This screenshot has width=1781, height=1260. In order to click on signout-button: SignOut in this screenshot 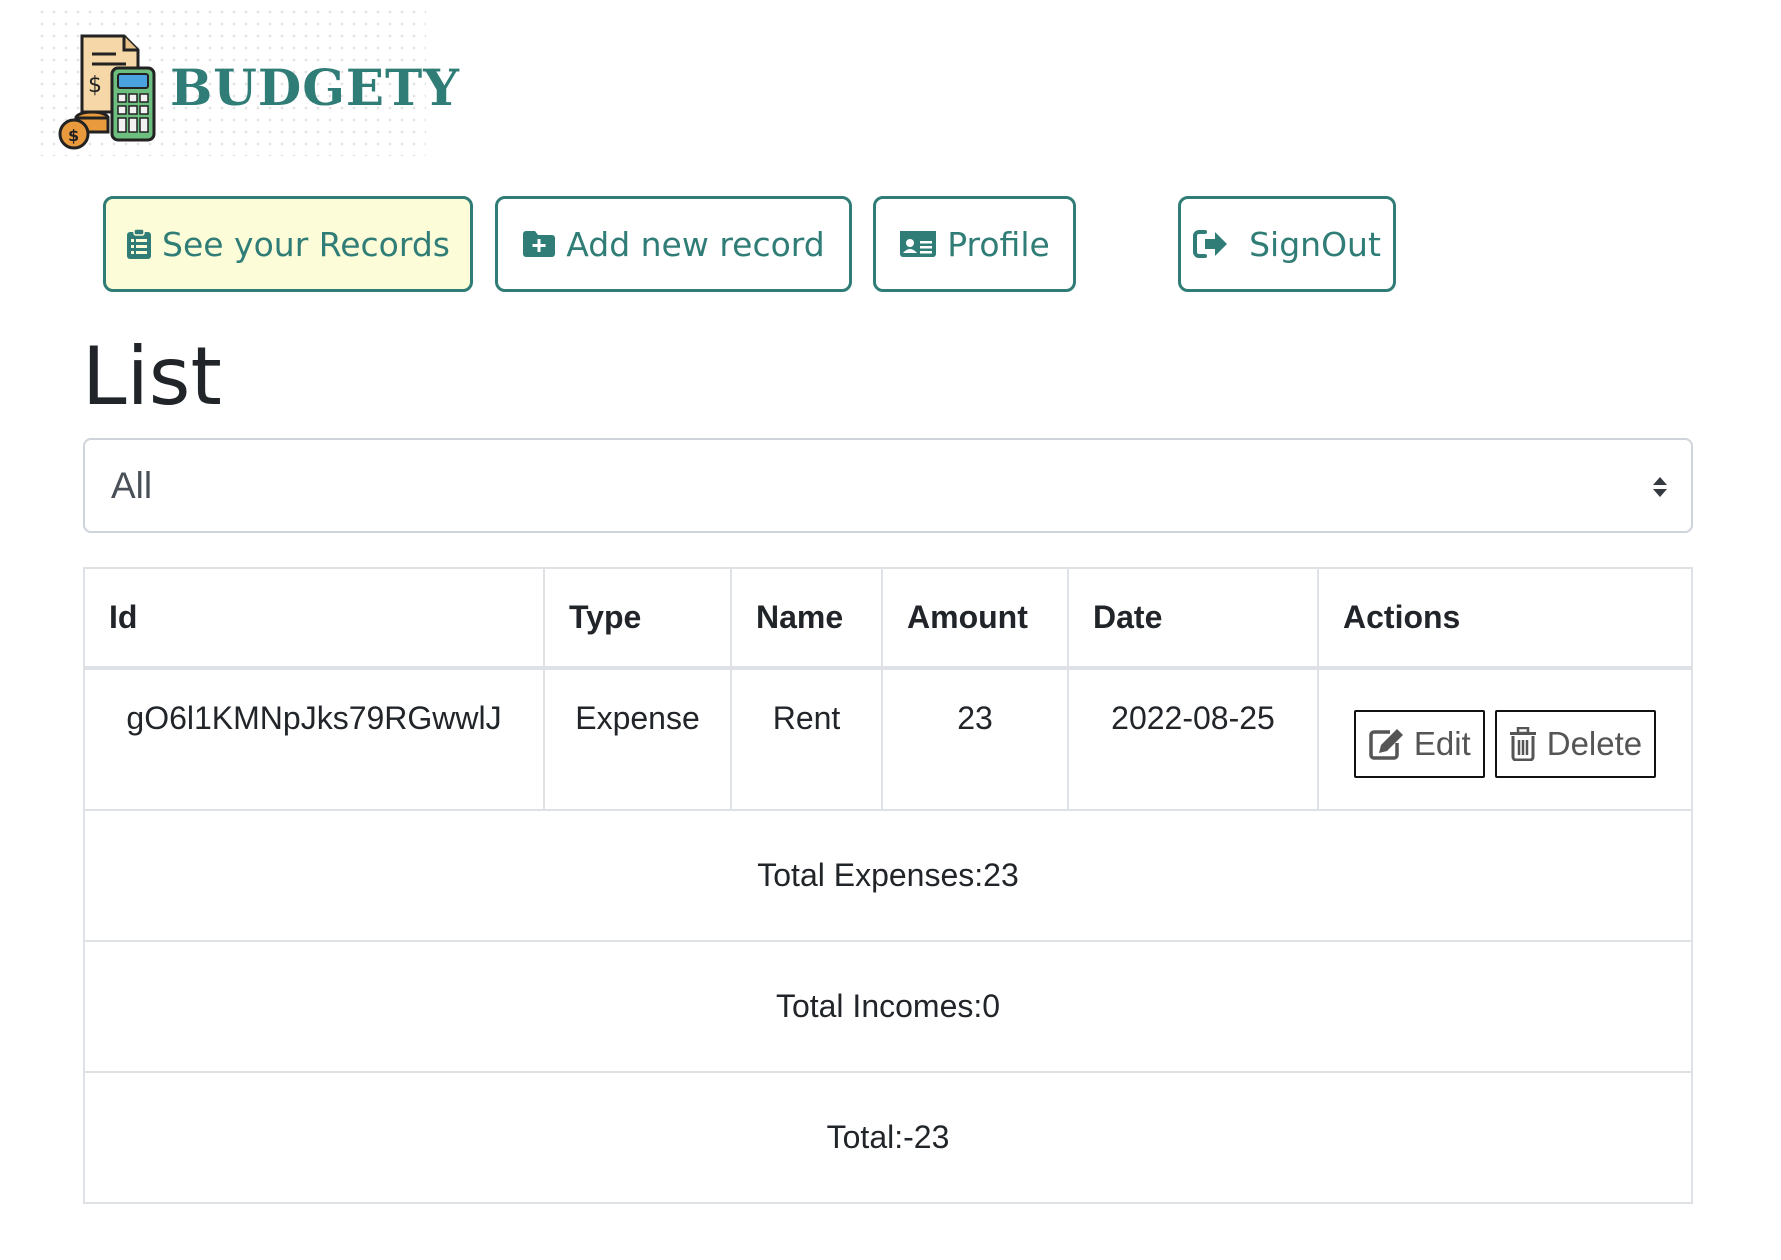, I will do `click(1287, 244)`.